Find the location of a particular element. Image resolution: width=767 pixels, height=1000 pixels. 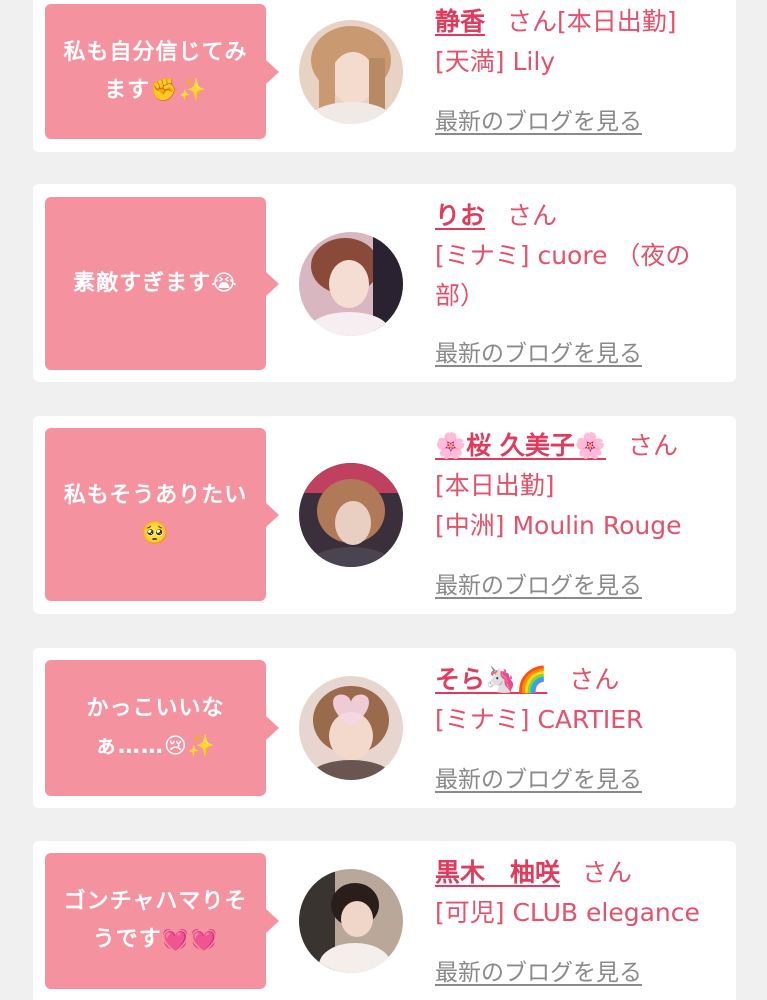

cast-name-link: 🌸桜 久美子🌸 is located at coordinates (520, 445).